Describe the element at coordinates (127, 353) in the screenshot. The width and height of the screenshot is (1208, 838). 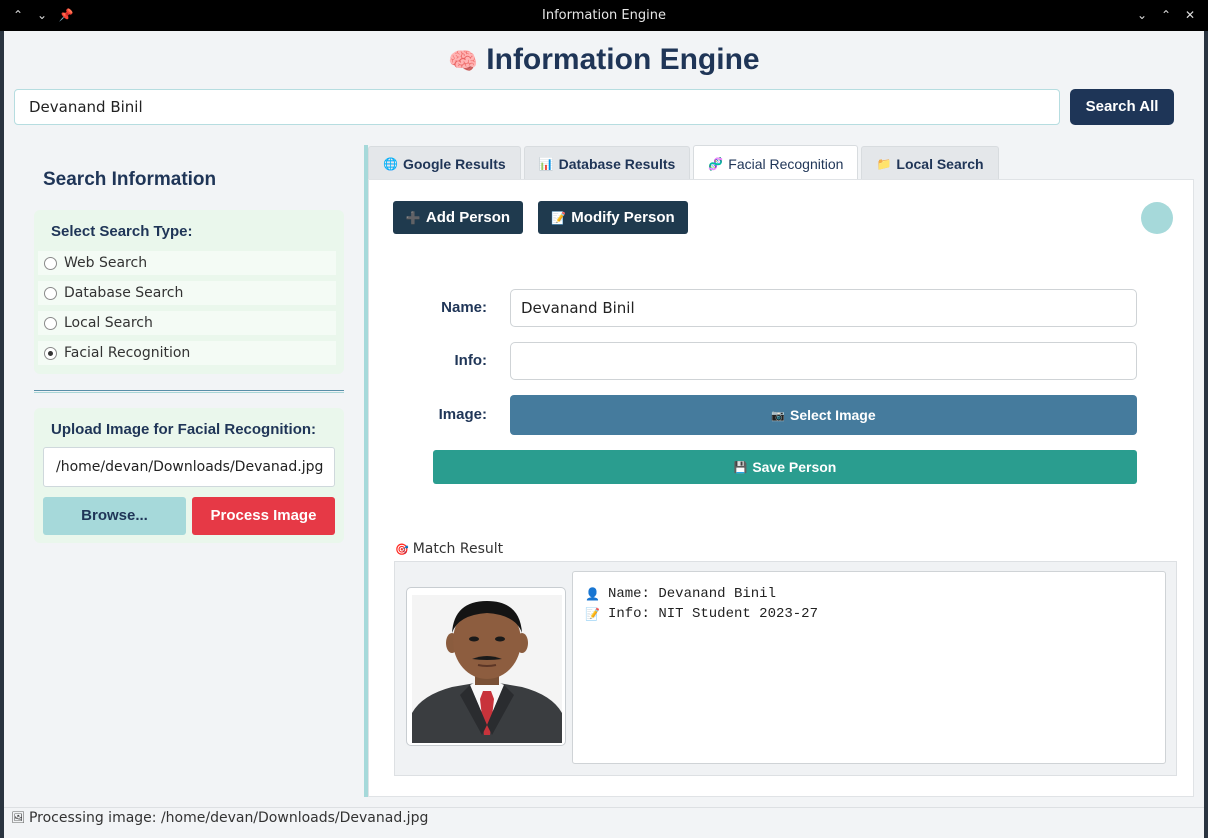
I see `radio-label: Facial Recognition` at that location.